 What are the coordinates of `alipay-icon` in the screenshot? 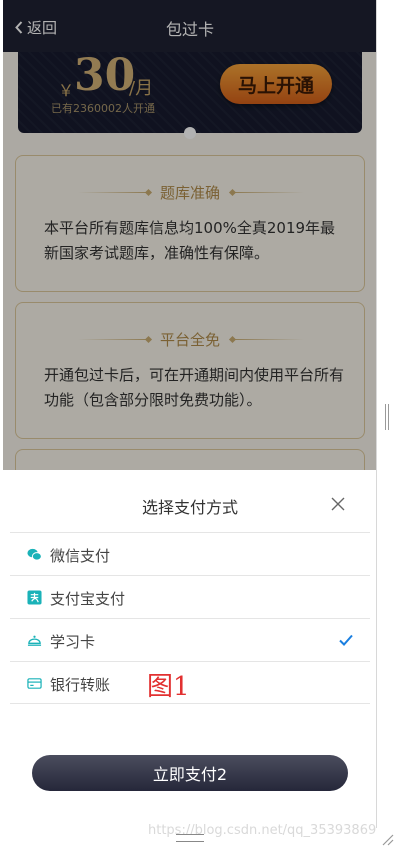 It's located at (34, 597).